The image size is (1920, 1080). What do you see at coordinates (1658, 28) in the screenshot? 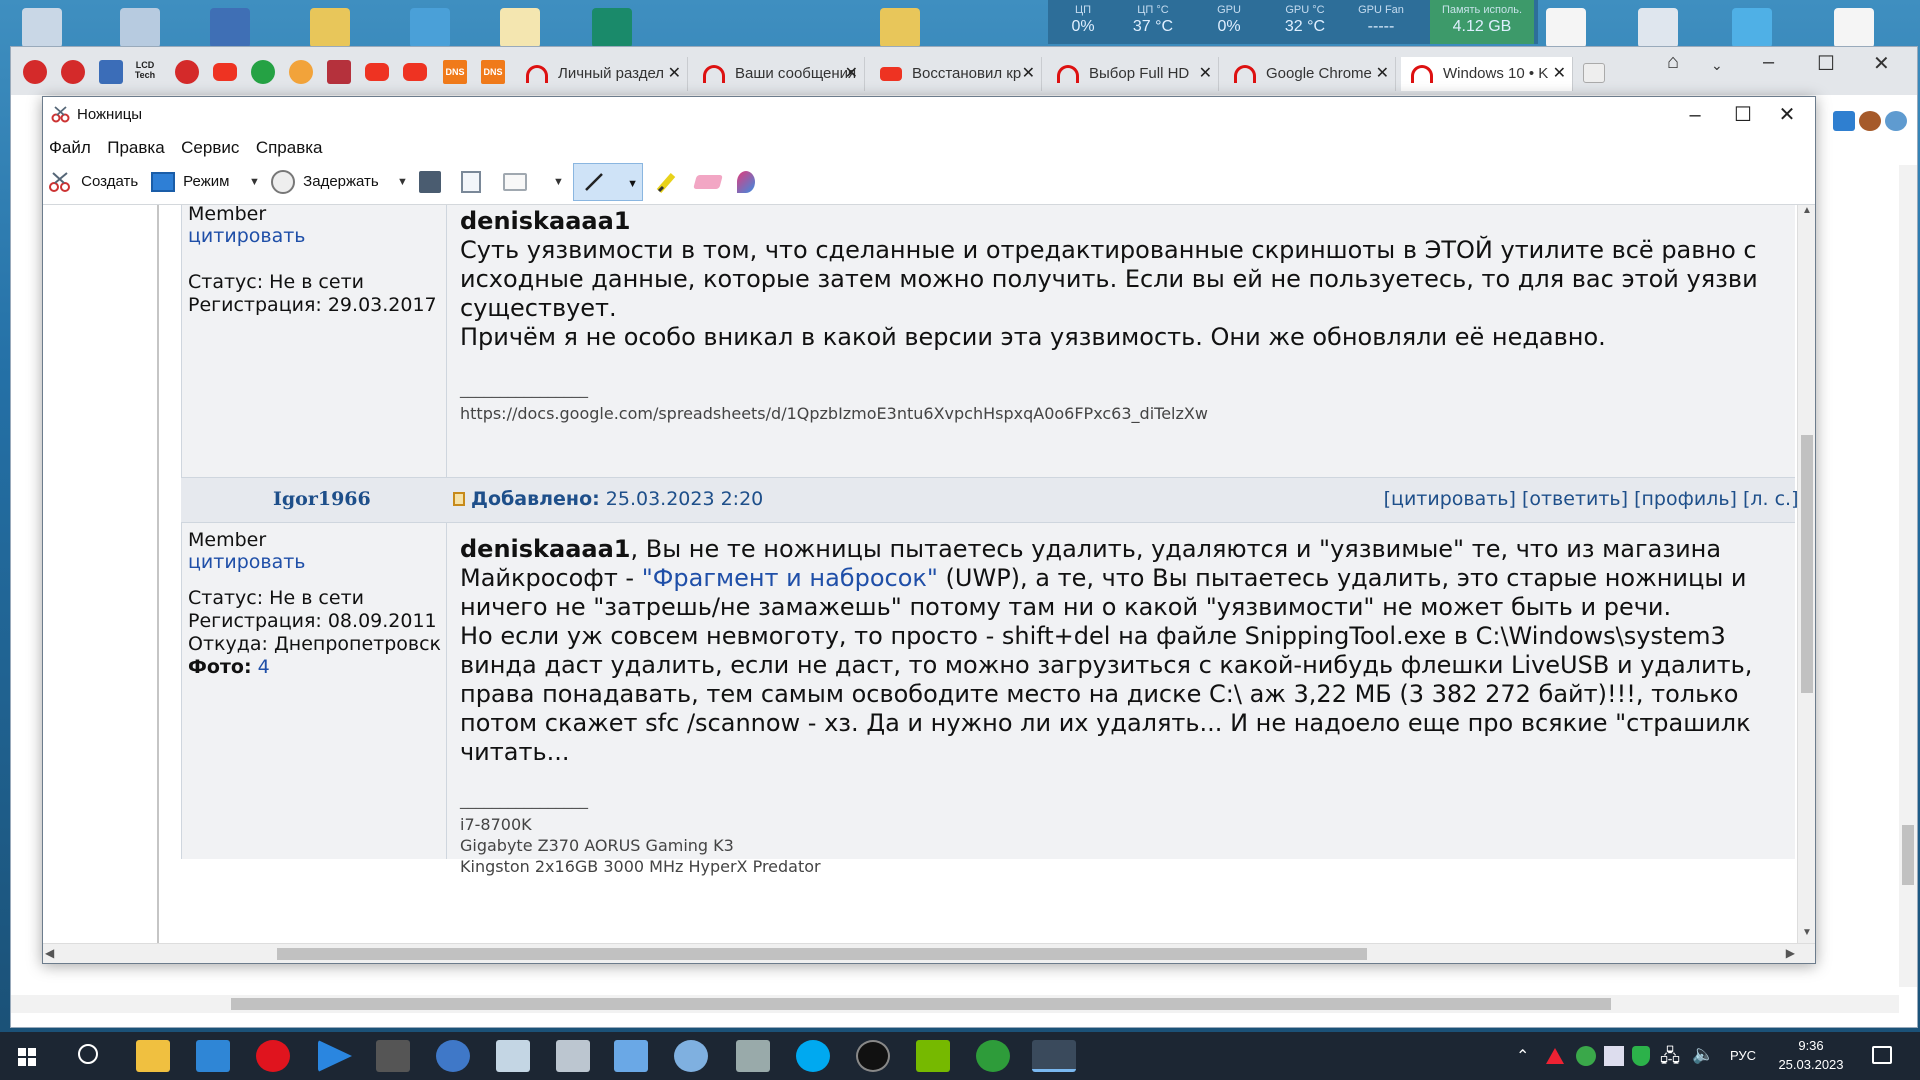
I see `settings-icon` at bounding box center [1658, 28].